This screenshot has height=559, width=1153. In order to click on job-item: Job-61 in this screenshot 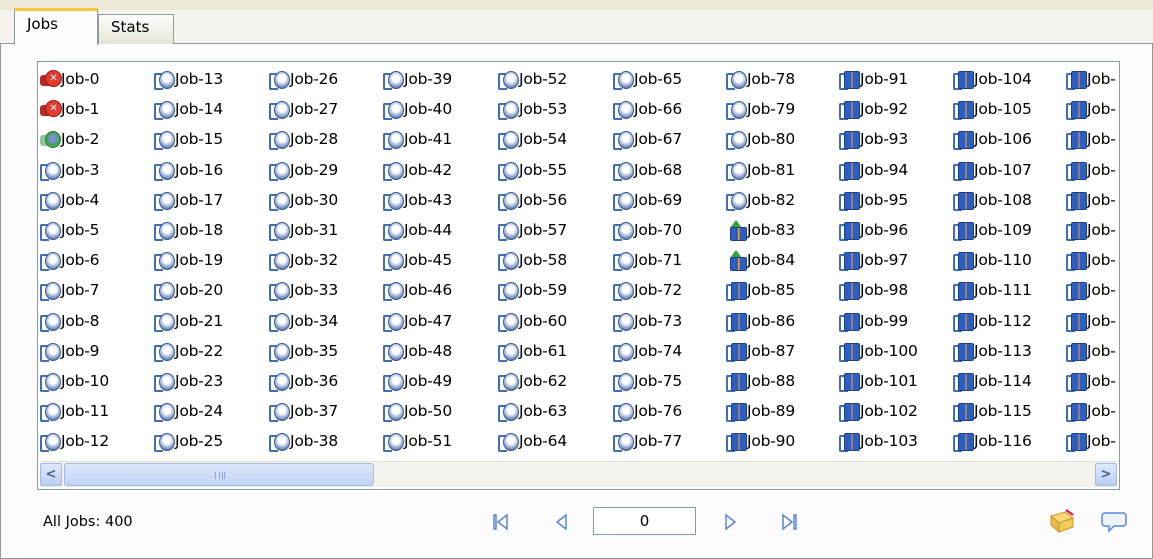, I will do `click(532, 351)`.